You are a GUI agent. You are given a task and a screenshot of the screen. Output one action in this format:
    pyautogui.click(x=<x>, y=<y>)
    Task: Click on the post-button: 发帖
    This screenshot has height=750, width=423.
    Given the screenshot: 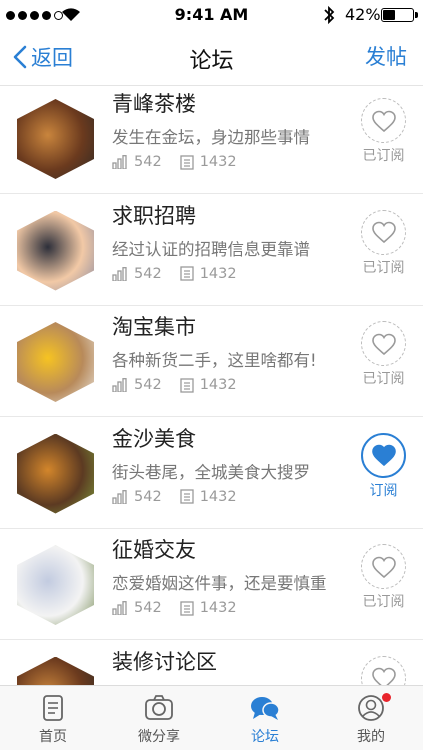 What is the action you would take?
    pyautogui.click(x=386, y=56)
    